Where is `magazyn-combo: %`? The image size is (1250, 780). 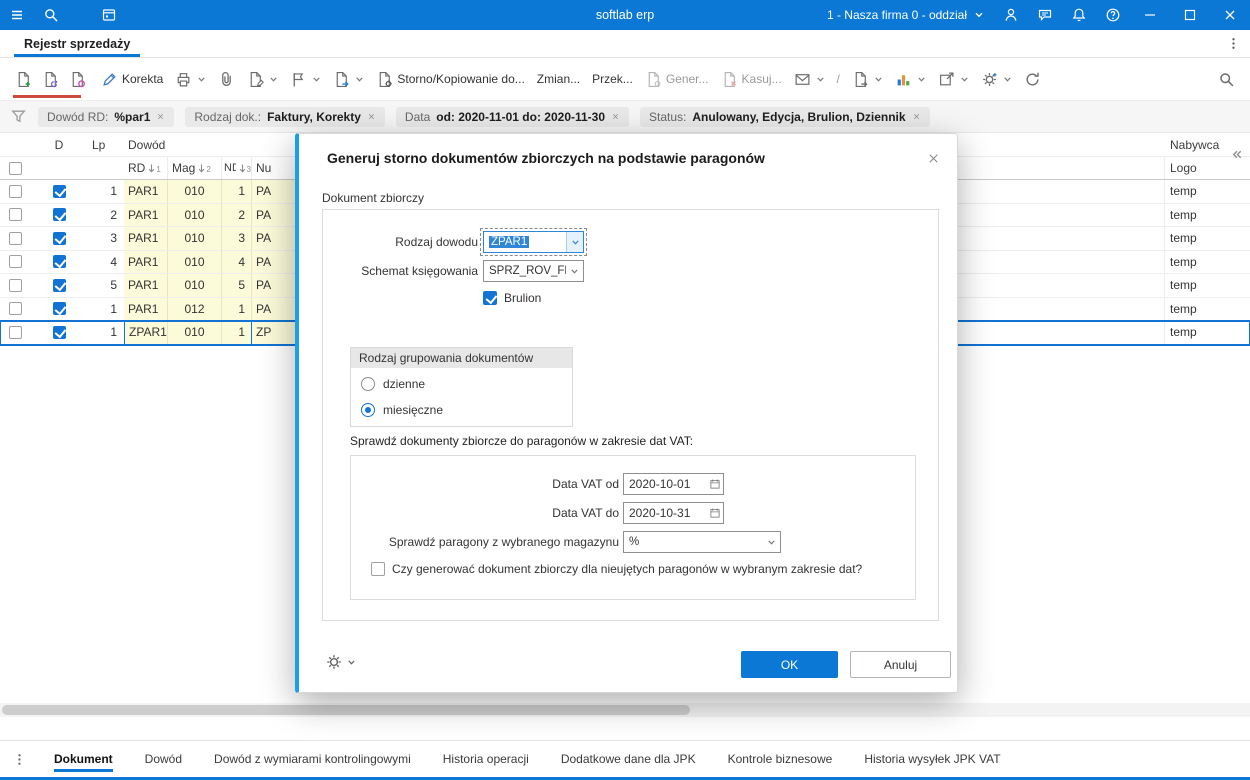
magazyn-combo: % is located at coordinates (702, 542).